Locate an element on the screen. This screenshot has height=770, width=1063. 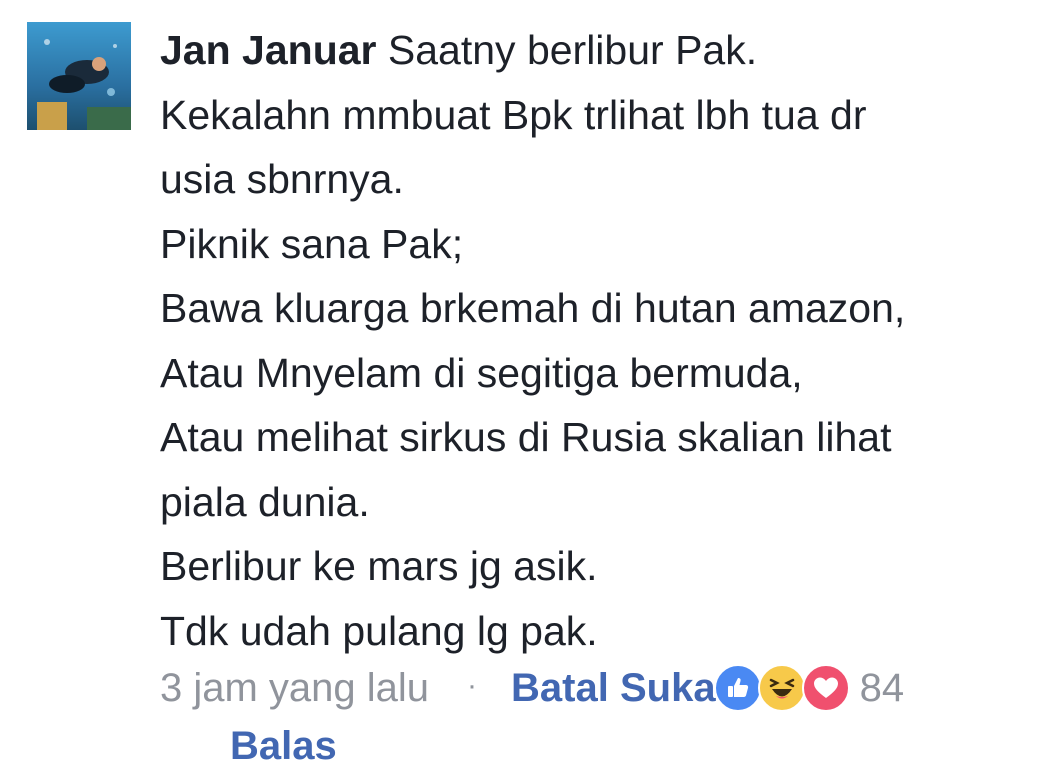
comment-text-line: piala dunia. is located at coordinates (265, 501).